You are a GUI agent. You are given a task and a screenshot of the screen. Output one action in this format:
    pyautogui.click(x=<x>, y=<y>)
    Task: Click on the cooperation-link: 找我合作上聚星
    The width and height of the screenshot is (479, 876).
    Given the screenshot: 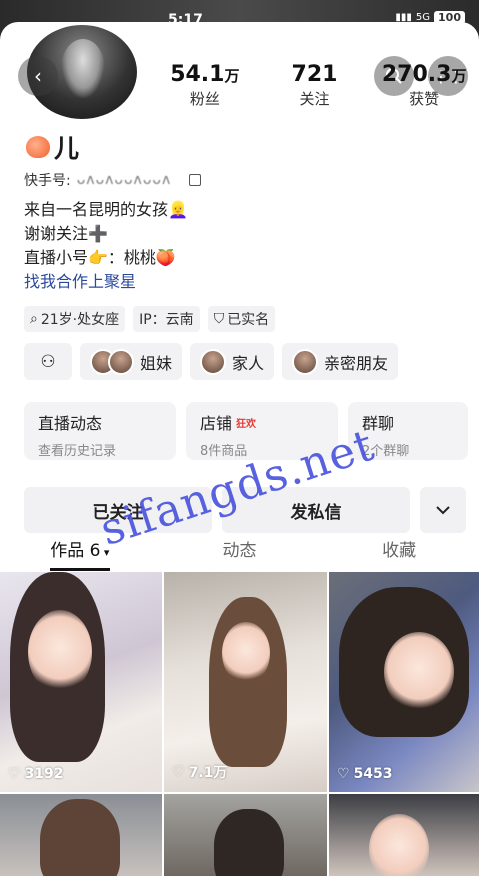 What is the action you would take?
    pyautogui.click(x=106, y=282)
    